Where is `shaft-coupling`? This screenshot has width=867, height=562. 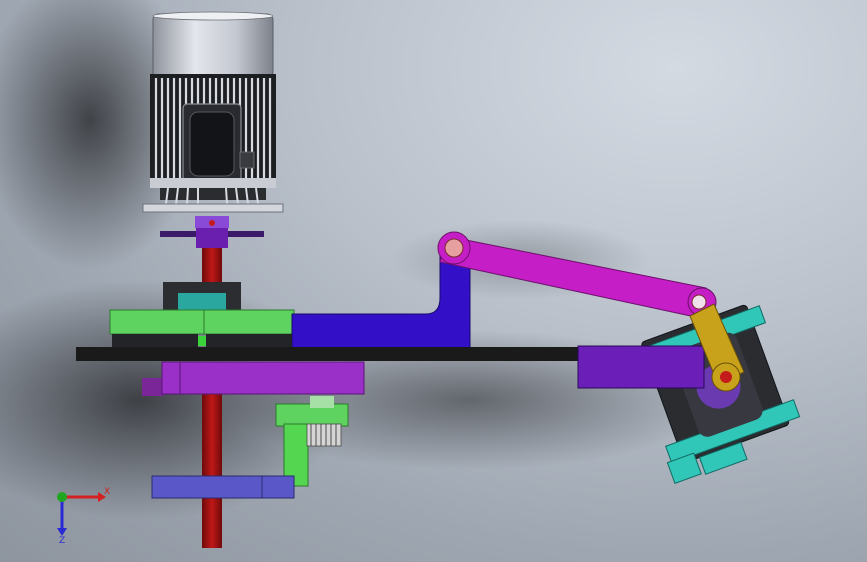 shaft-coupling is located at coordinates (212, 232).